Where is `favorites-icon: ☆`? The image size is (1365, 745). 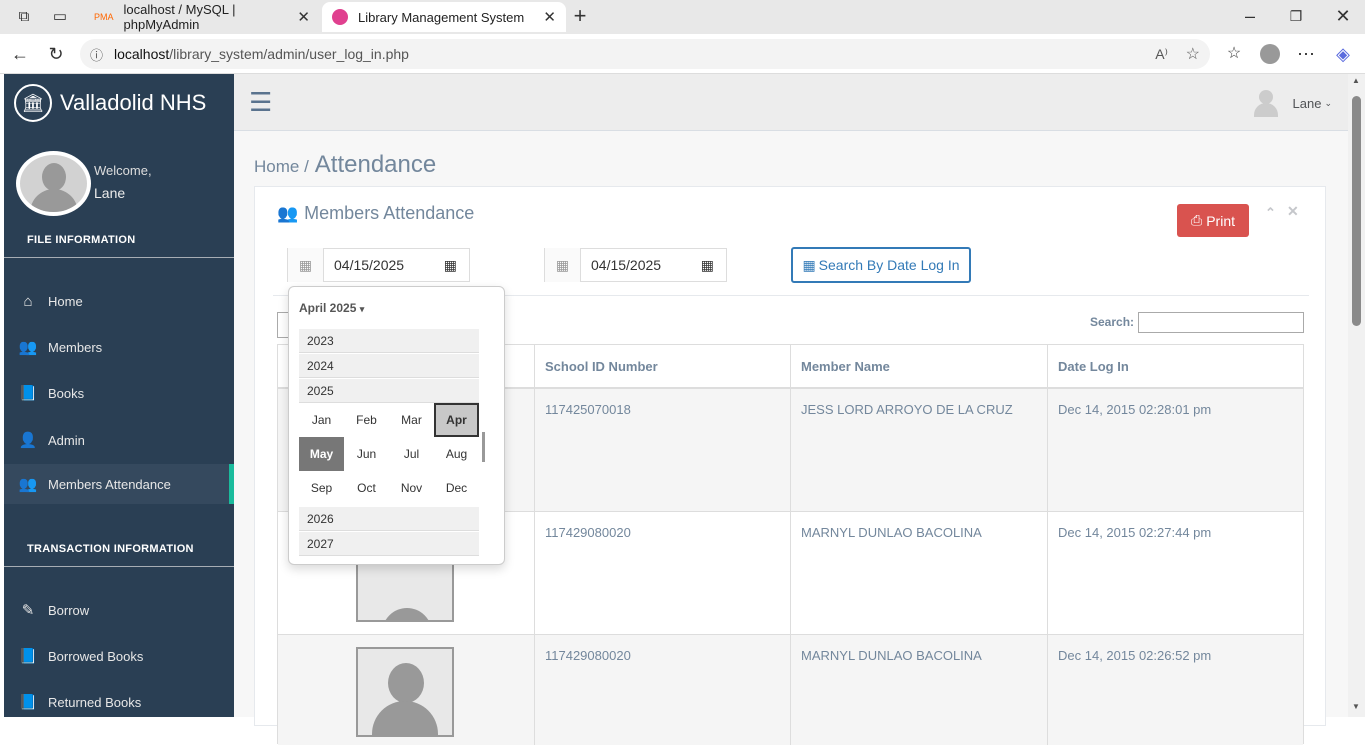 favorites-icon: ☆ is located at coordinates (1234, 54).